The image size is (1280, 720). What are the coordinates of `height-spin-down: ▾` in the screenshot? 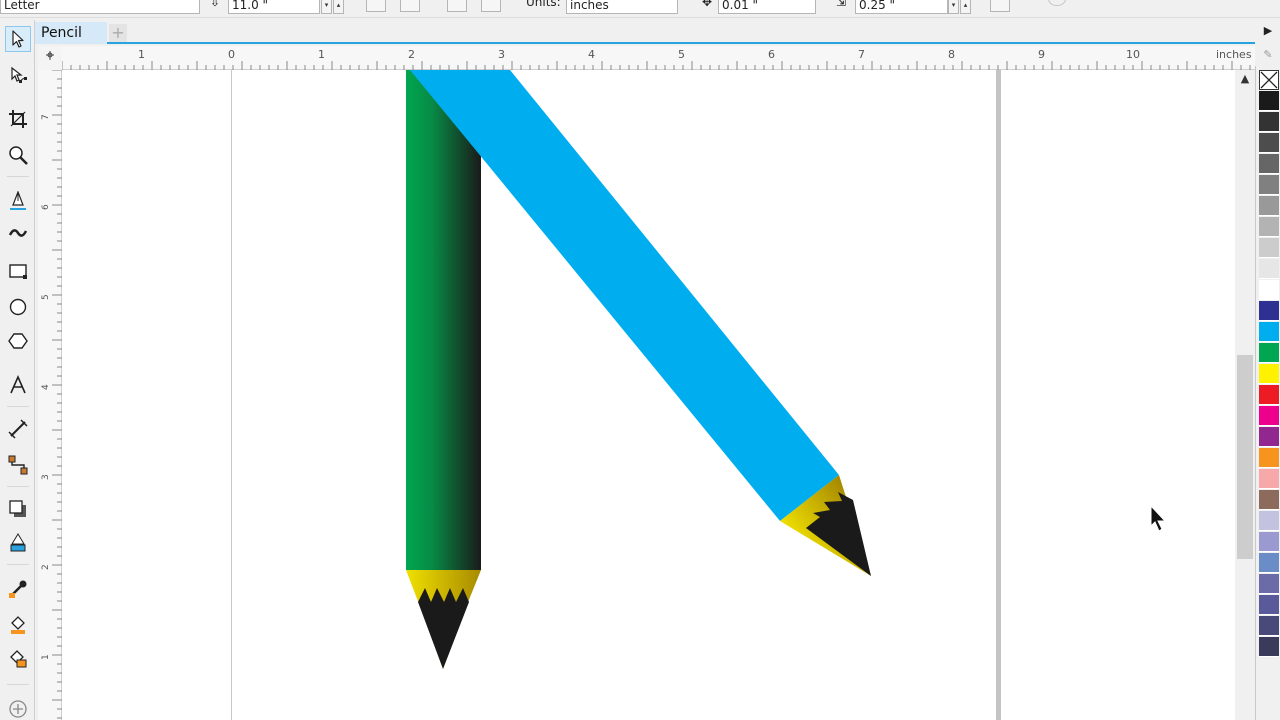 It's located at (326, 7).